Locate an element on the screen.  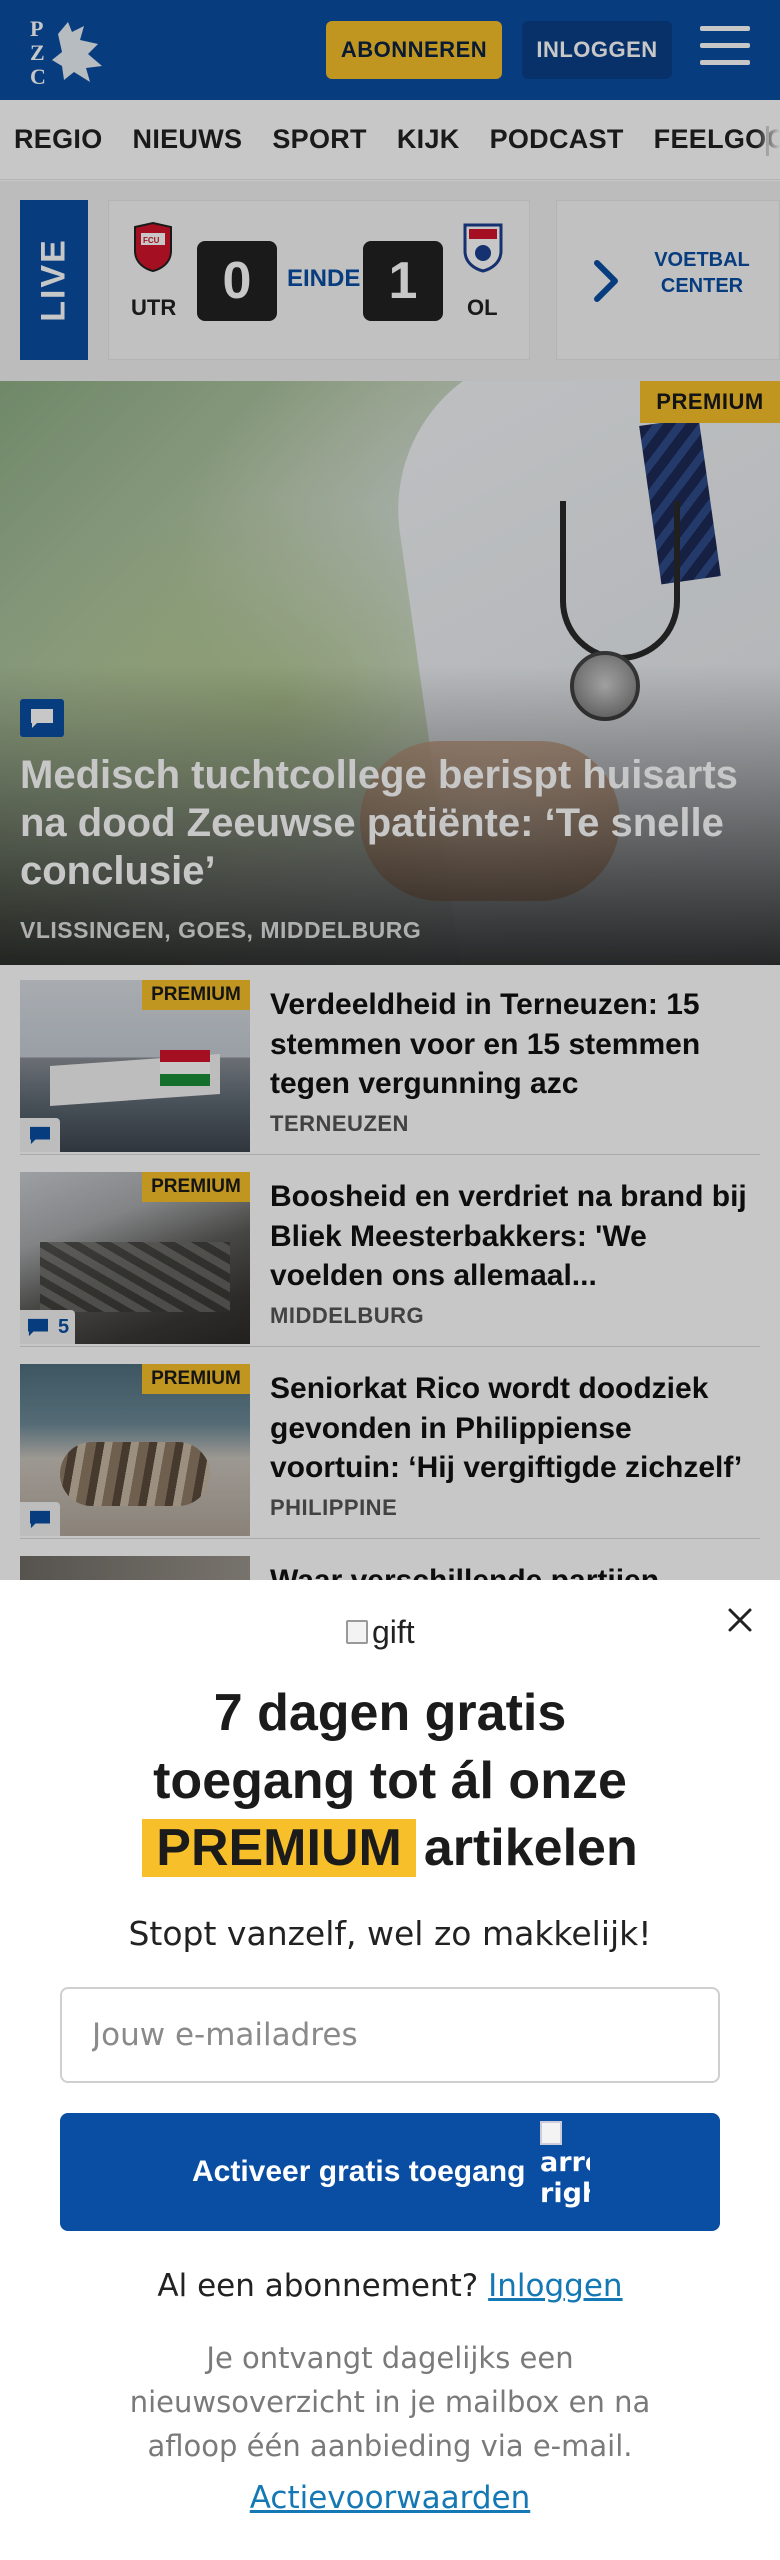
terms-link: Actievoorwaarden is located at coordinates (390, 2498).